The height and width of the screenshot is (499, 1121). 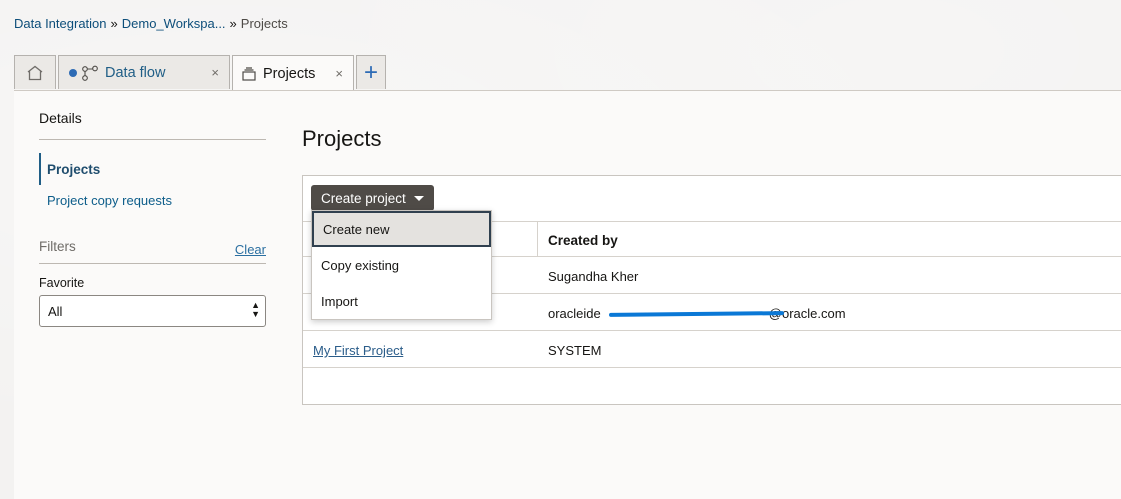 I want to click on dataflow-icon, so click(x=90, y=73).